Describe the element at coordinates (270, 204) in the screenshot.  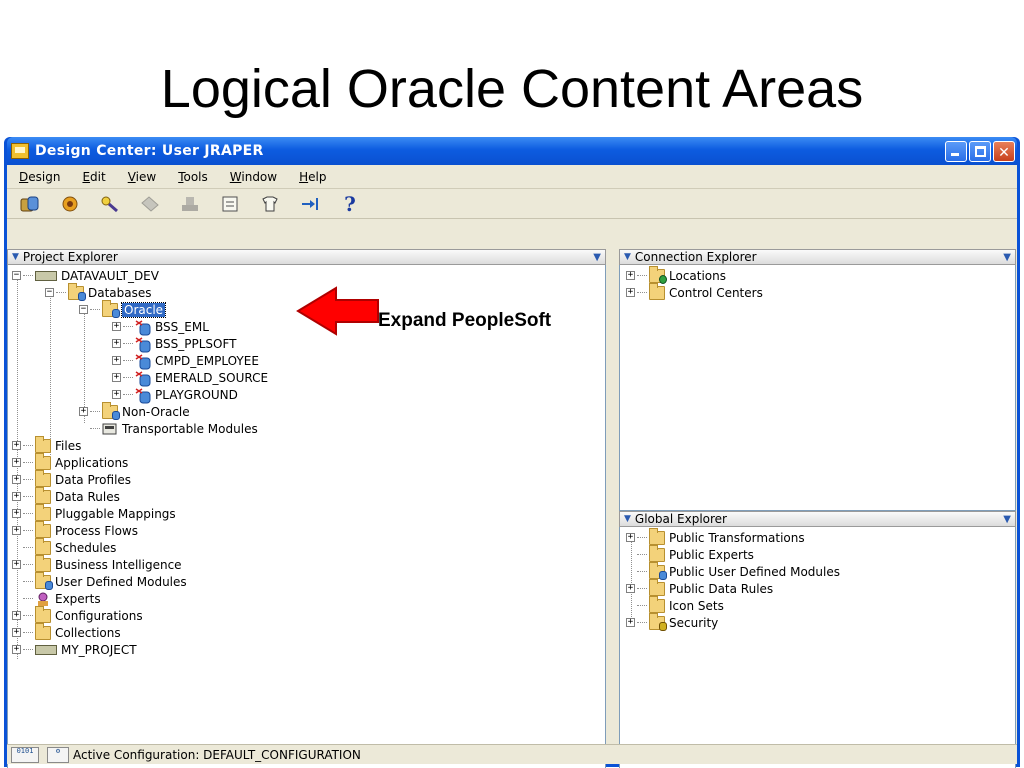
I see `shirt-icon` at that location.